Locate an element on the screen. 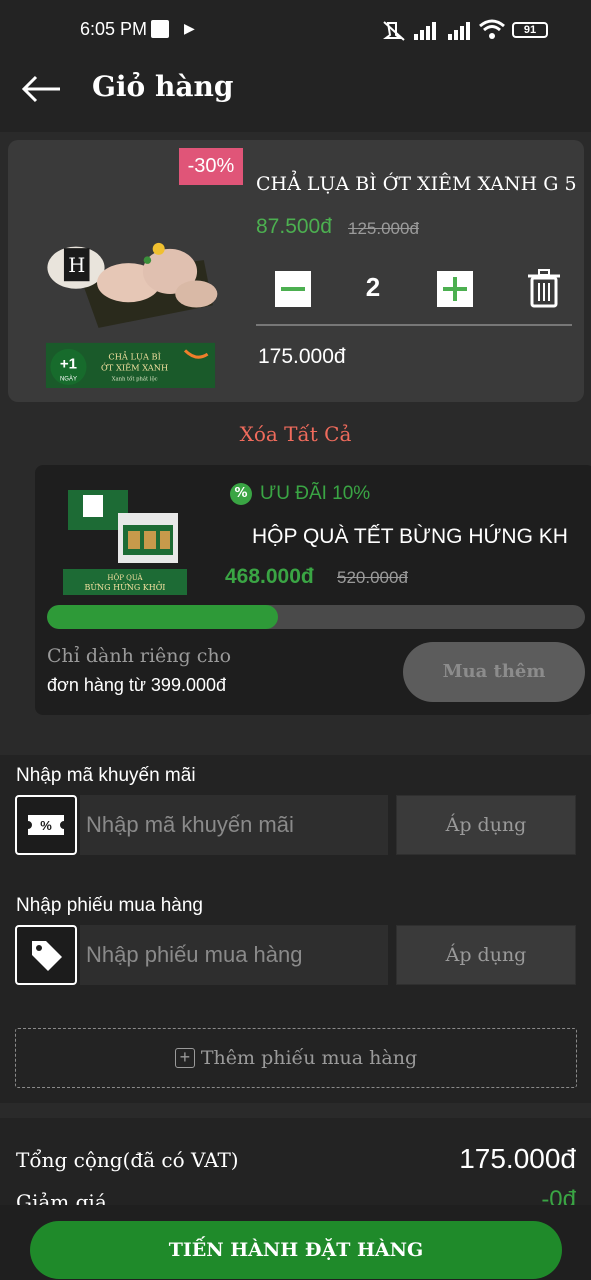 This screenshot has height=1280, width=591. svg-text: HỘP QUÀ is located at coordinates (125, 577).